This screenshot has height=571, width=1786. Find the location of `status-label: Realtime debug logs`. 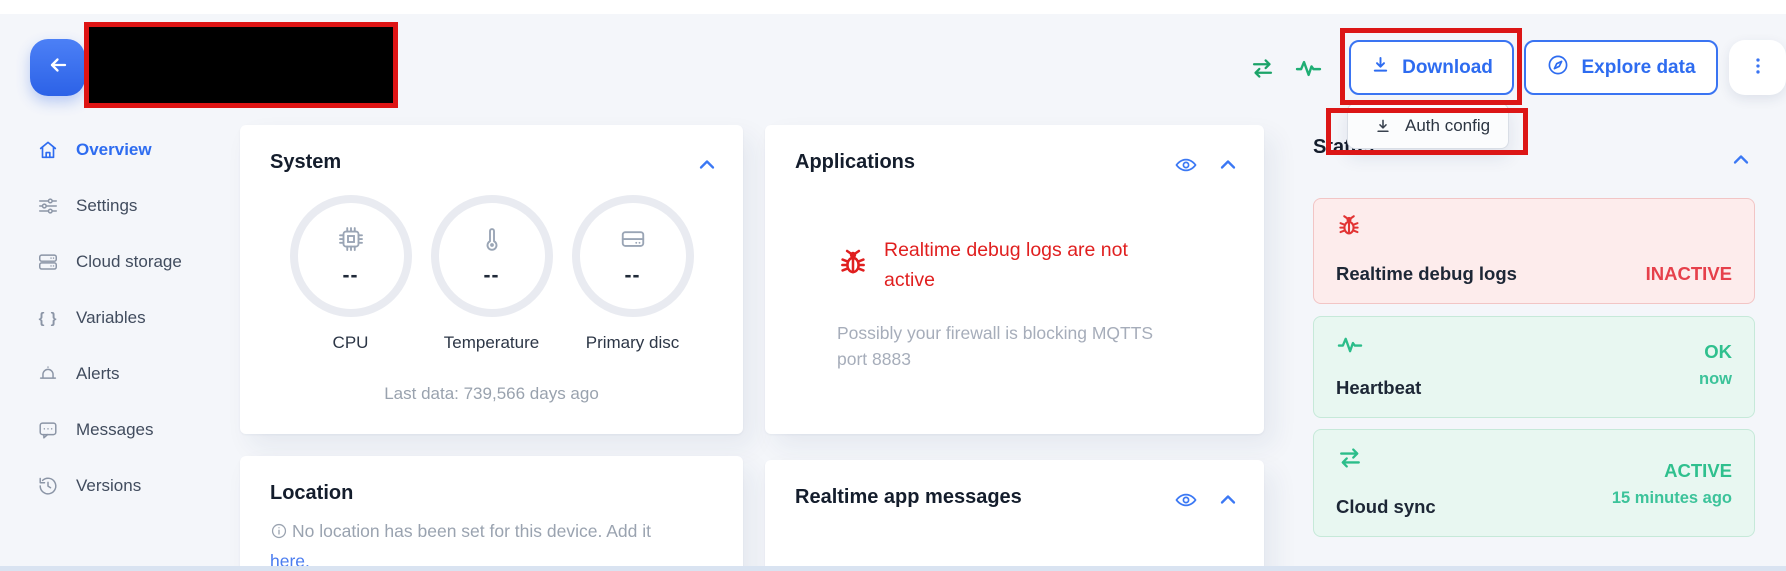

status-label: Realtime debug logs is located at coordinates (1426, 273).